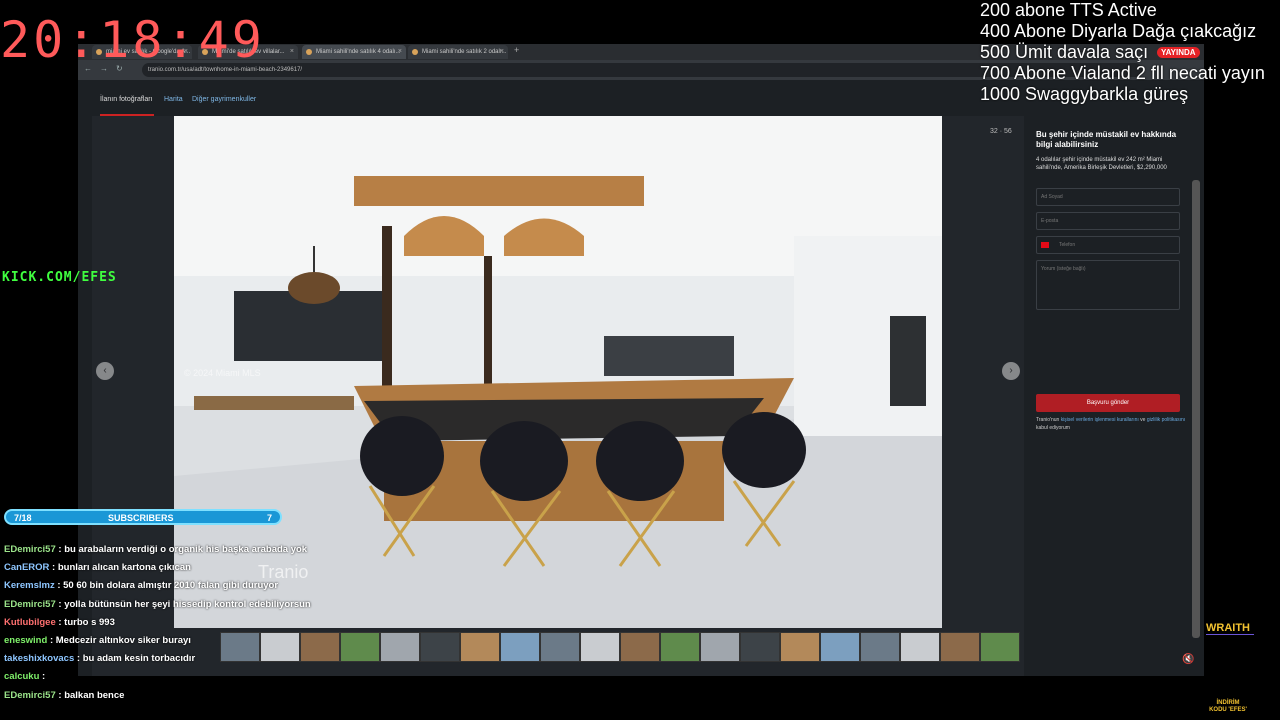 The image size is (1280, 720). What do you see at coordinates (1108, 221) in the screenshot?
I see `email-field: E-posta` at bounding box center [1108, 221].